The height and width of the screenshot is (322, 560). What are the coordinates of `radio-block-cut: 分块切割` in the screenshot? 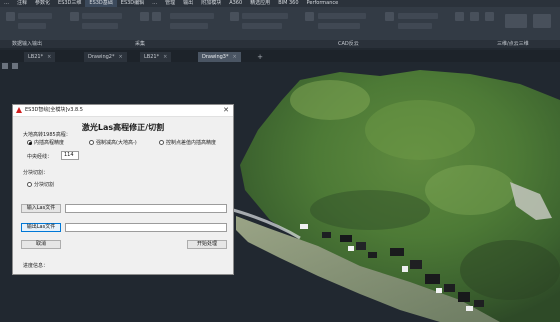 It's located at (40, 184).